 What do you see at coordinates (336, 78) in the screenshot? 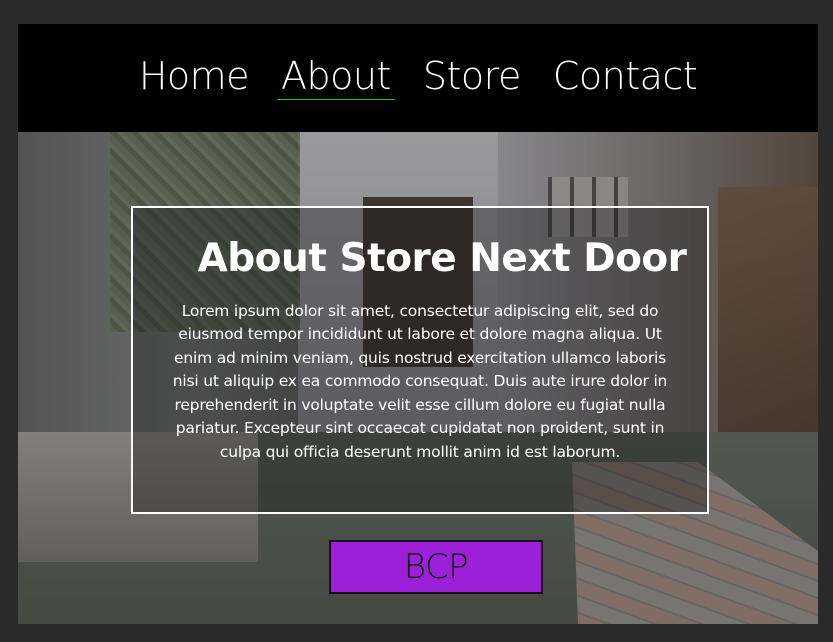
I see `nav-link-about: About` at bounding box center [336, 78].